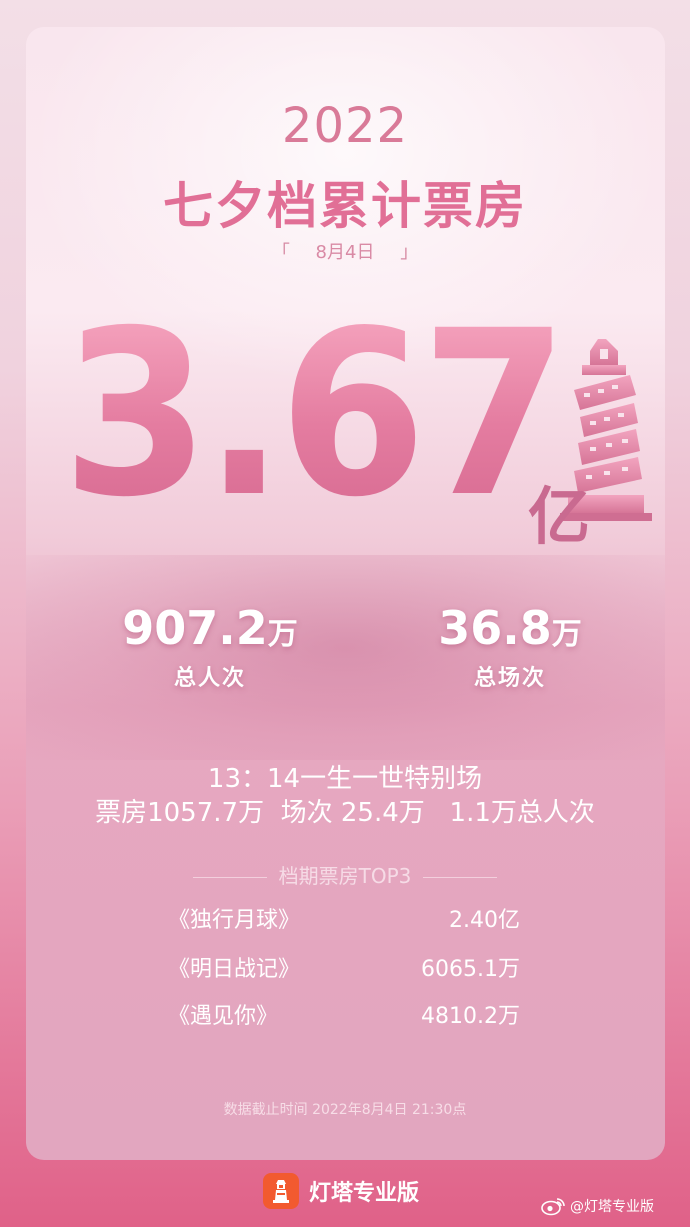 Image resolution: width=690 pixels, height=1227 pixels. I want to click on bracket-right: 」, so click(409, 252).